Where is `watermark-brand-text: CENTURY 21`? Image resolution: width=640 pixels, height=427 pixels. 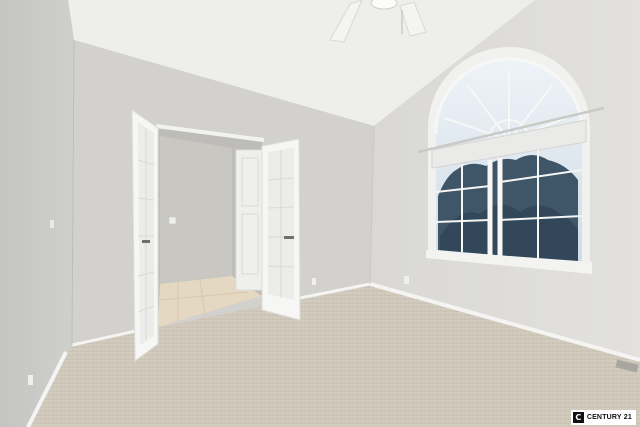
watermark-brand-text: CENTURY 21 is located at coordinates (609, 417).